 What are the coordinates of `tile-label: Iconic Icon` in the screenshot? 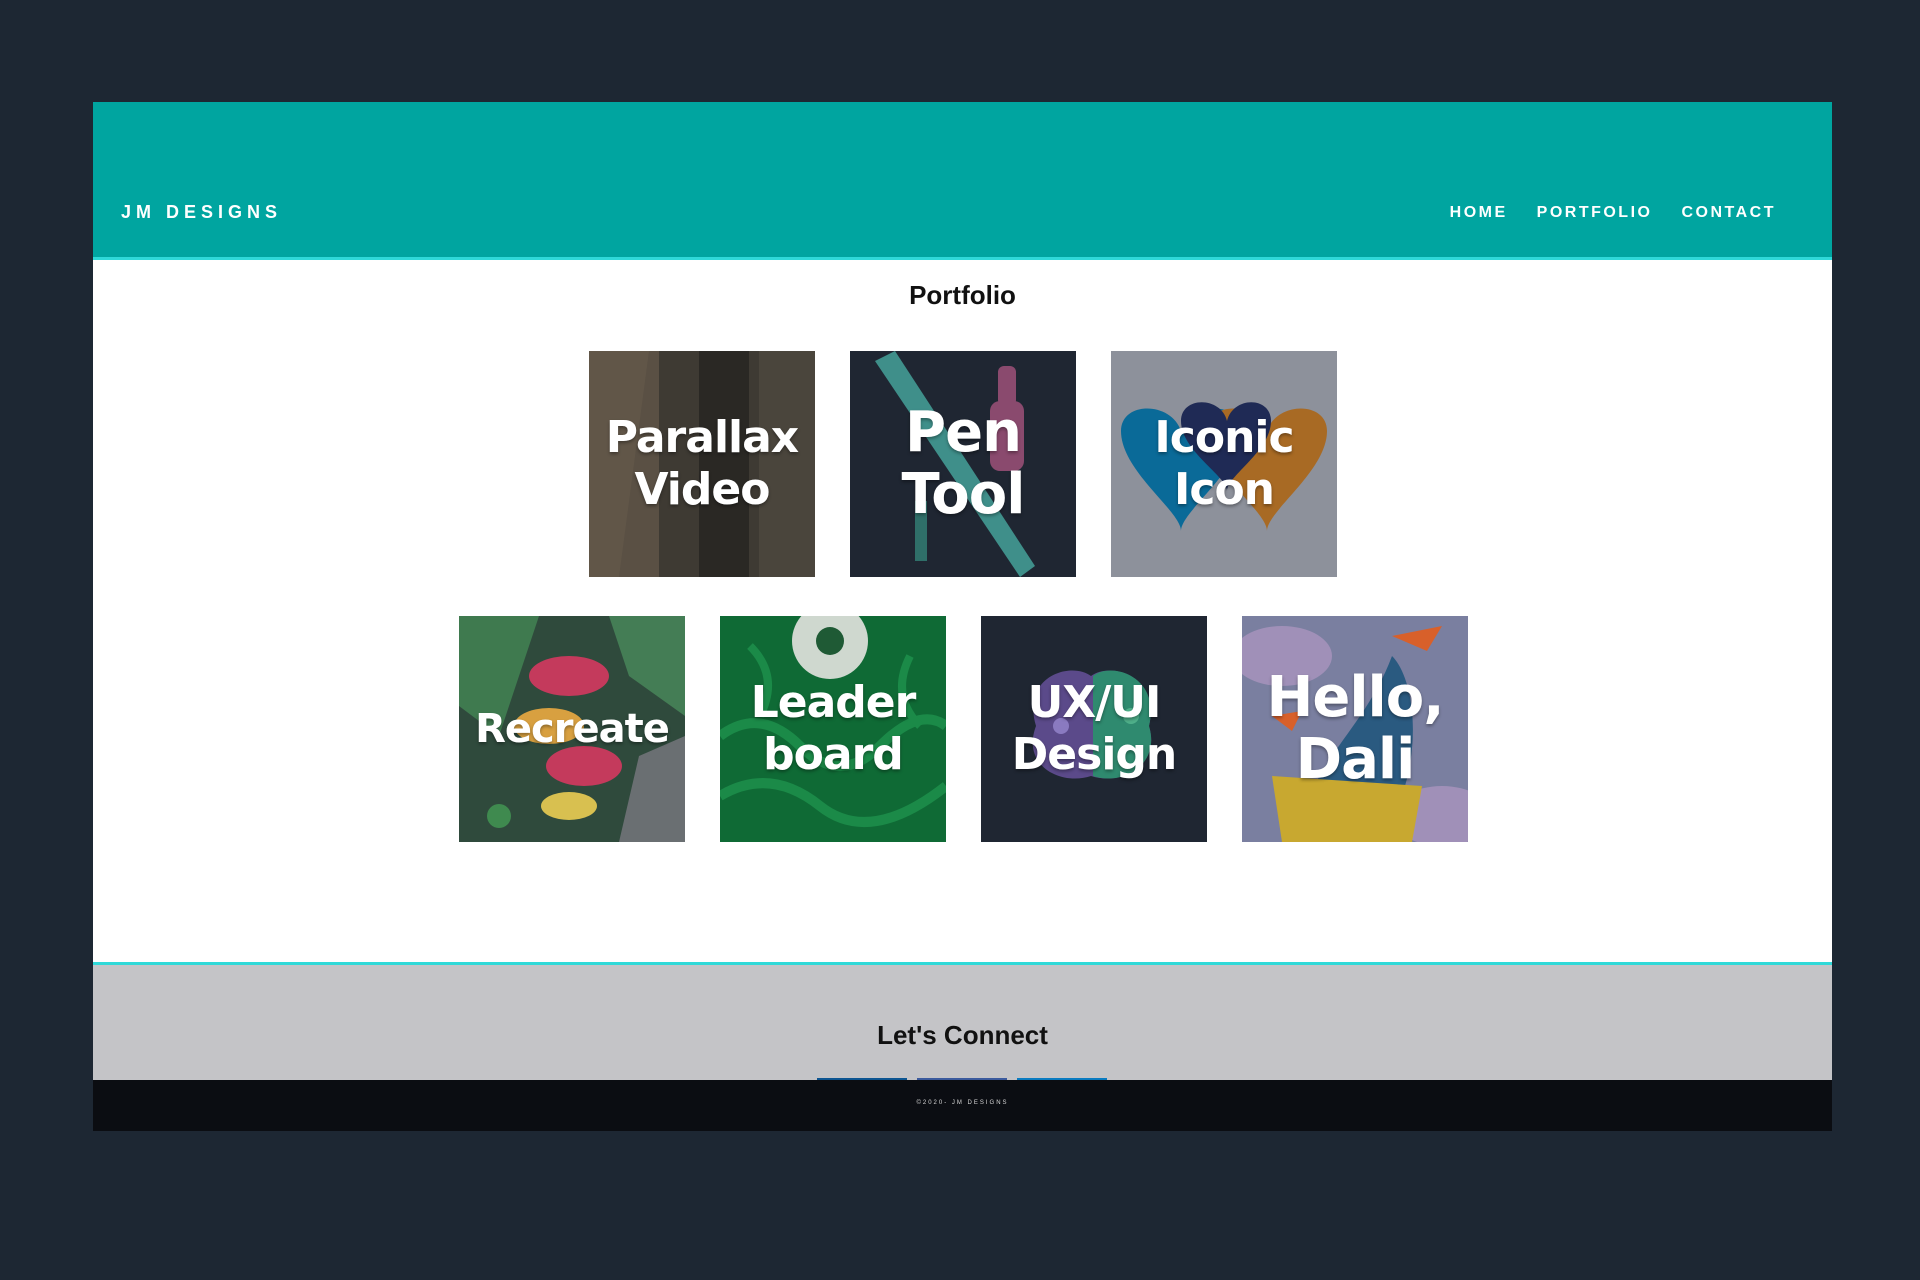 It's located at (1224, 463).